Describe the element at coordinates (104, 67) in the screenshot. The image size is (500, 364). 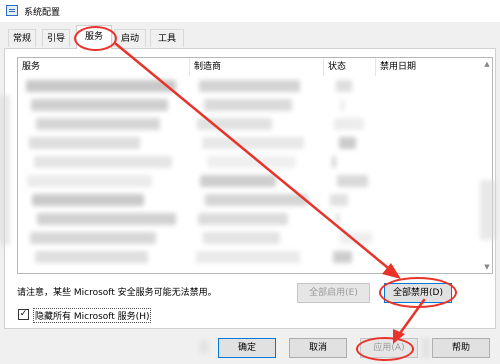
I see `column-header-service: 服务` at that location.